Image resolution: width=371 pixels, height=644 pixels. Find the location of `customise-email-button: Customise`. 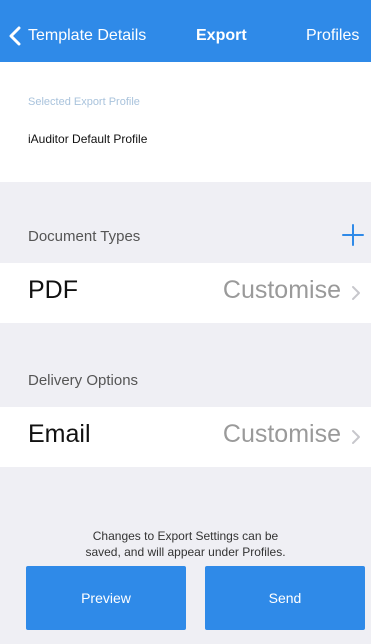

customise-email-button: Customise is located at coordinates (282, 434).